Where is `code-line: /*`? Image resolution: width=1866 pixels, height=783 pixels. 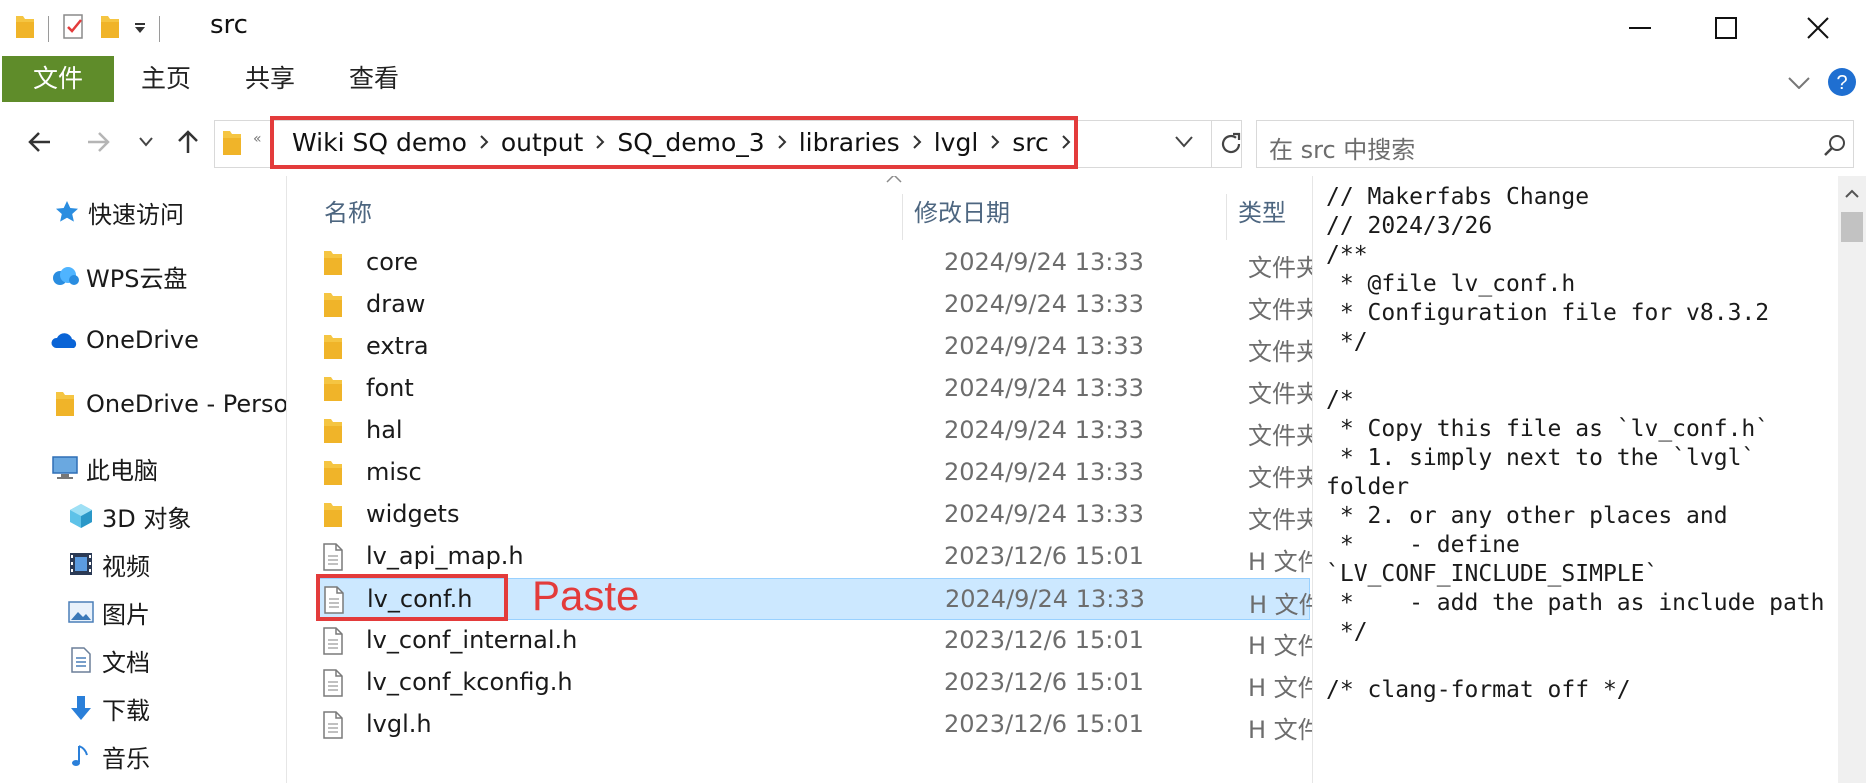
code-line: /* is located at coordinates (1340, 400).